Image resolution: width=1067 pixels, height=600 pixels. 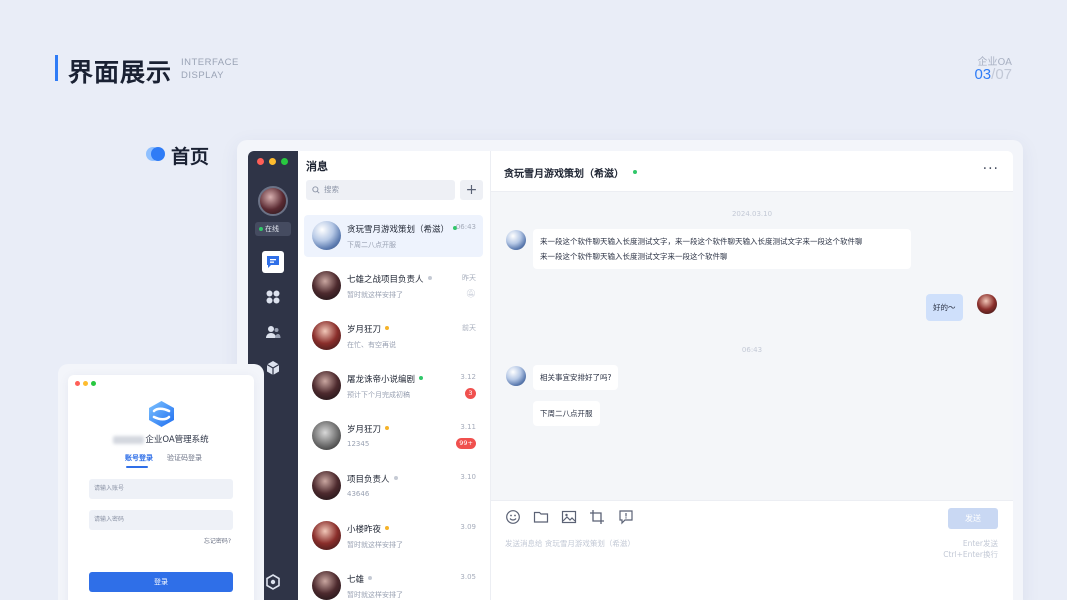 What do you see at coordinates (177, 440) in the screenshot?
I see `brand-suffix: 企业OA管理系统` at bounding box center [177, 440].